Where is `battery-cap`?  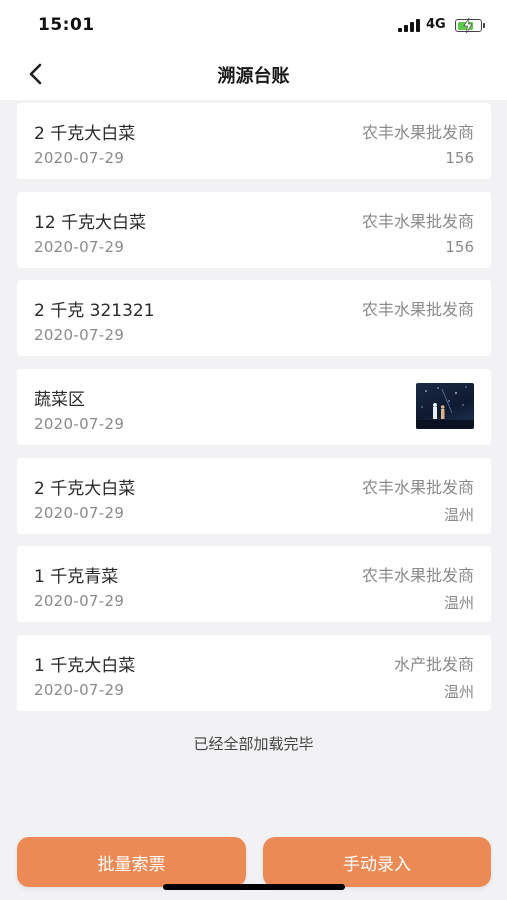
battery-cap is located at coordinates (484, 25).